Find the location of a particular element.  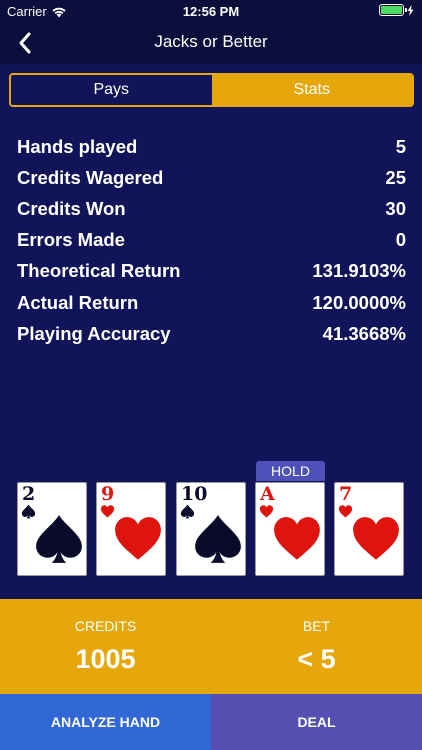

analyze-hand-button: ANALYZE HAND is located at coordinates (105, 722).